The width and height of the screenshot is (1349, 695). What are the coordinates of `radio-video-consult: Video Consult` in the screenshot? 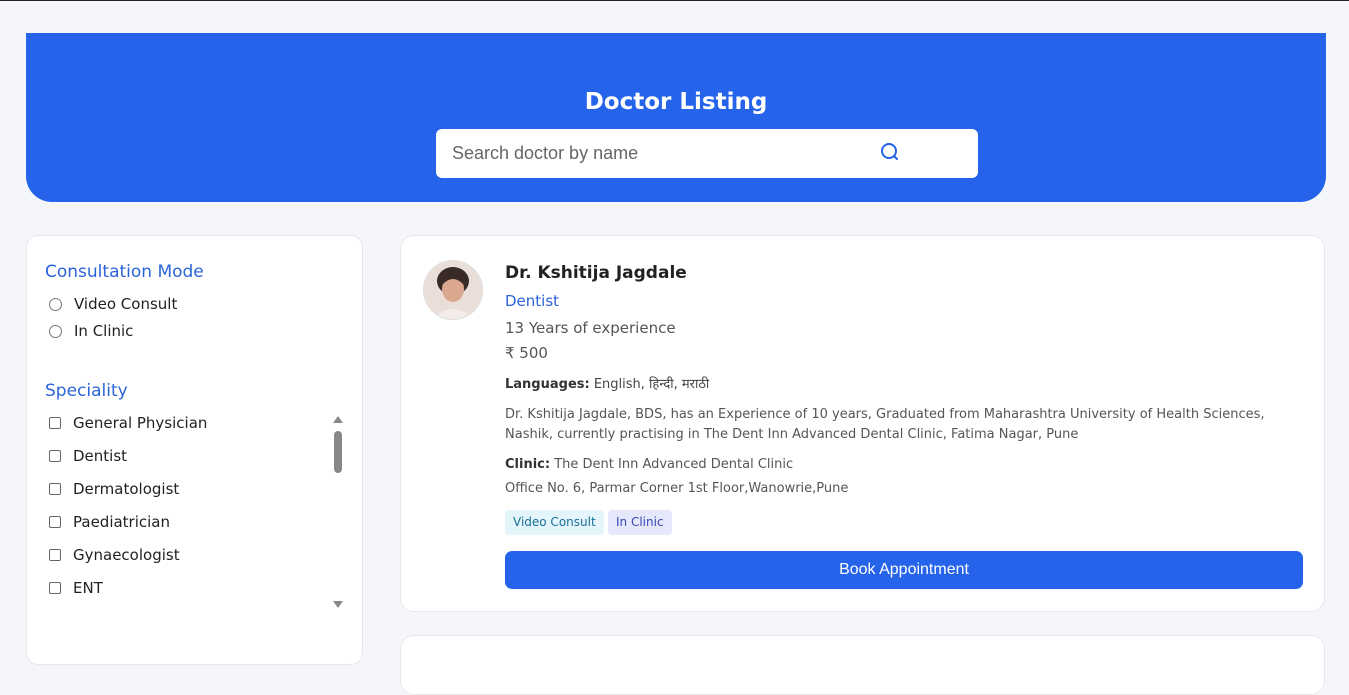 It's located at (113, 304).